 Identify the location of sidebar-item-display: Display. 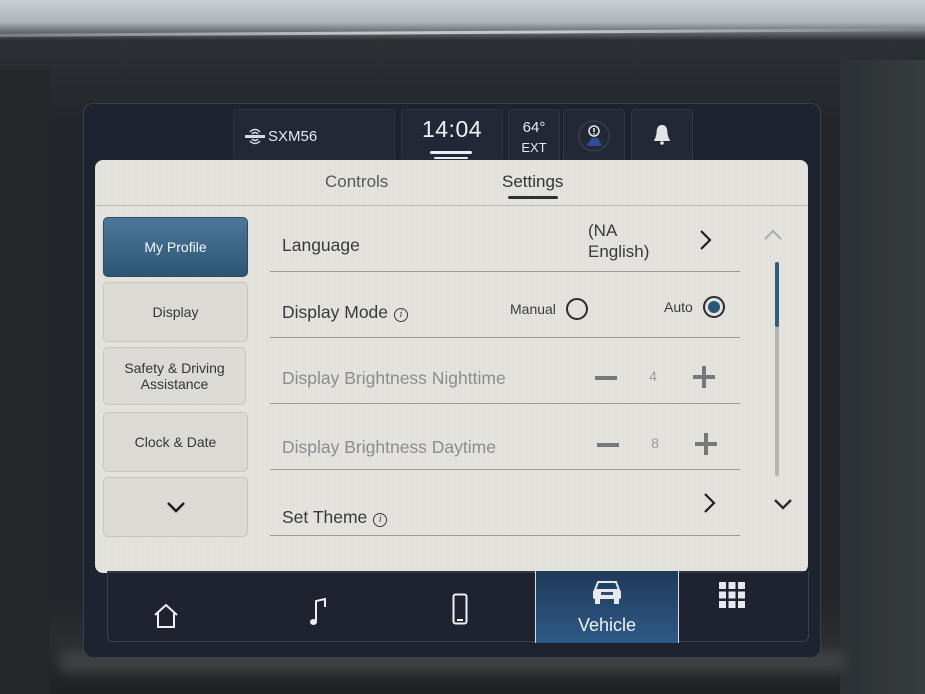
(175, 312).